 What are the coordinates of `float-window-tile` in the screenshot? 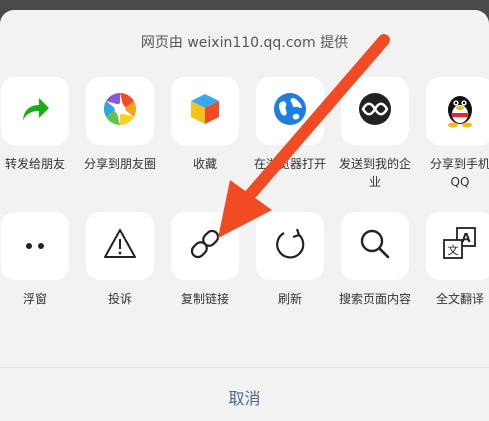 It's located at (35, 246).